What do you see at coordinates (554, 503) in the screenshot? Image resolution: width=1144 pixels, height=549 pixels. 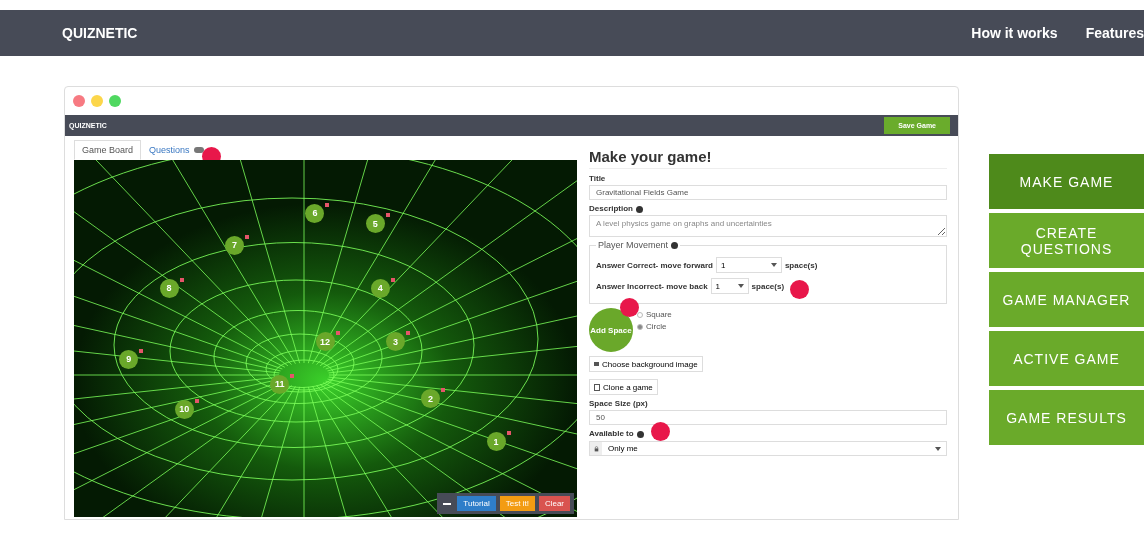 I see `toolbar-button: Clear` at bounding box center [554, 503].